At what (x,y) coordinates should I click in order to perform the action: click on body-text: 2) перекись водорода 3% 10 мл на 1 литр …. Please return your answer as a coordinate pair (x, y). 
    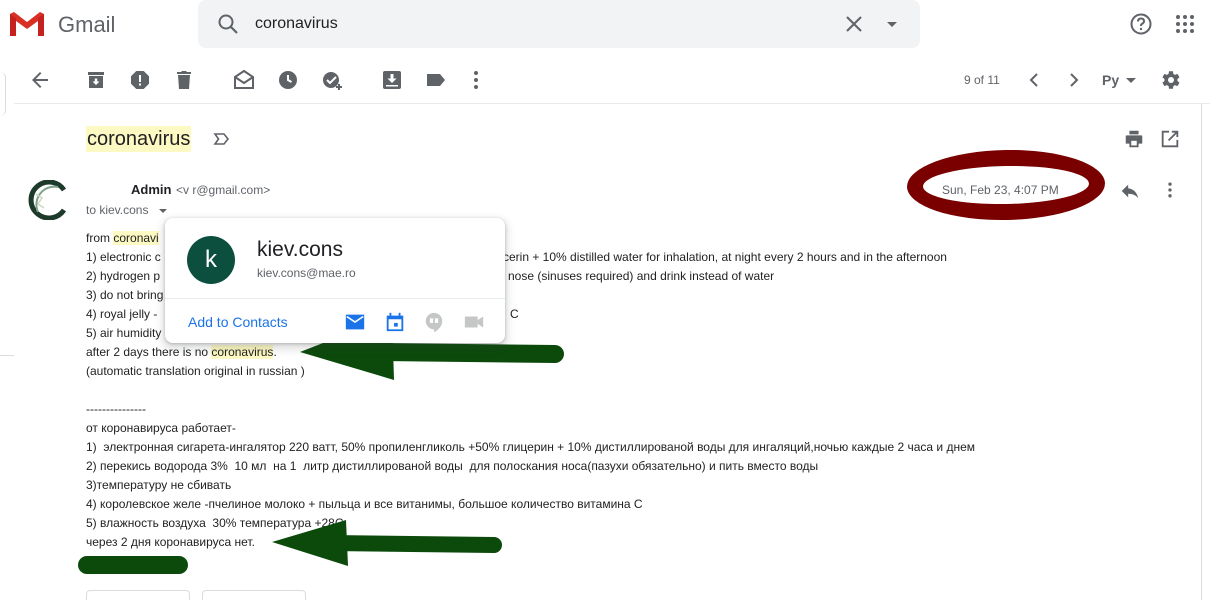
    Looking at the image, I should click on (452, 466).